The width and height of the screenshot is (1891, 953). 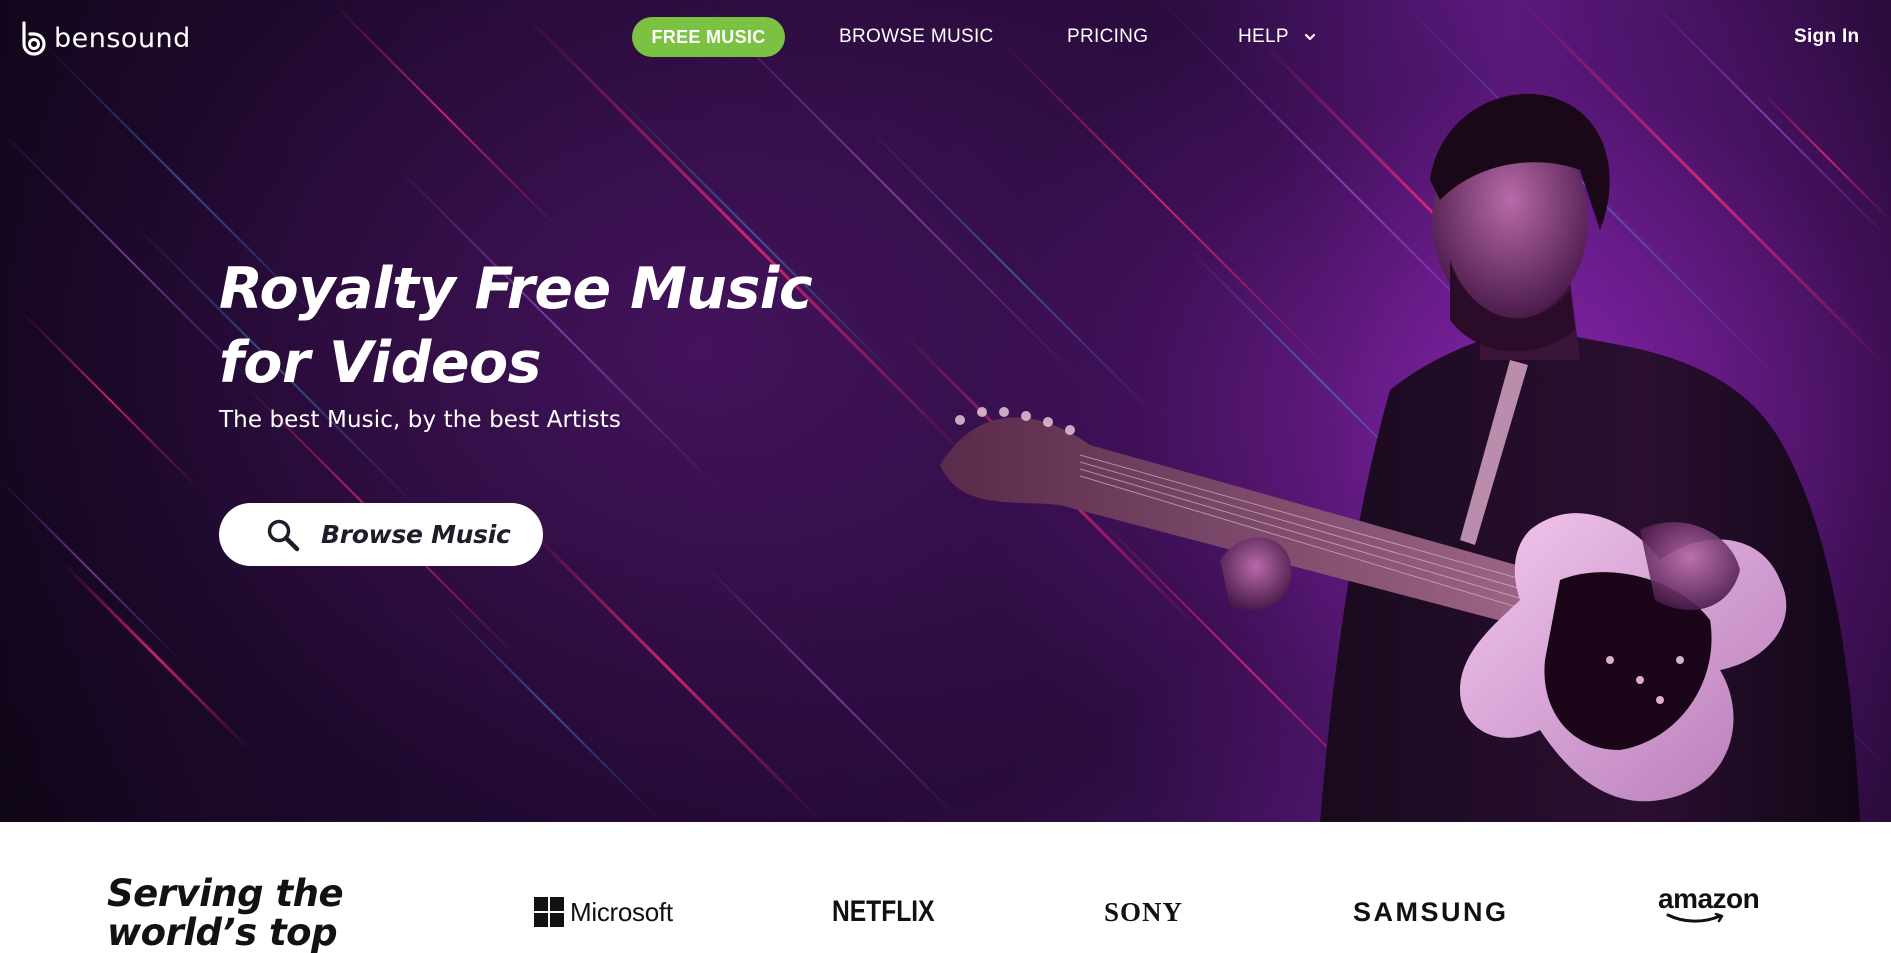 What do you see at coordinates (122, 38) in the screenshot?
I see `logo-text: bensound` at bounding box center [122, 38].